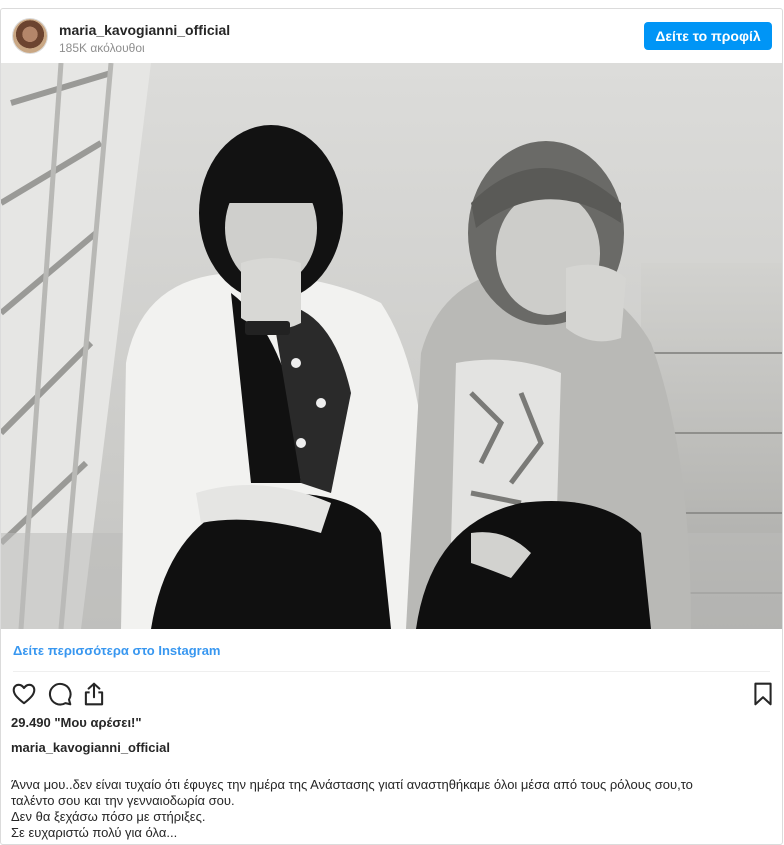 The height and width of the screenshot is (845, 784). Describe the element at coordinates (763, 694) in the screenshot. I see `bookmark-icon` at that location.